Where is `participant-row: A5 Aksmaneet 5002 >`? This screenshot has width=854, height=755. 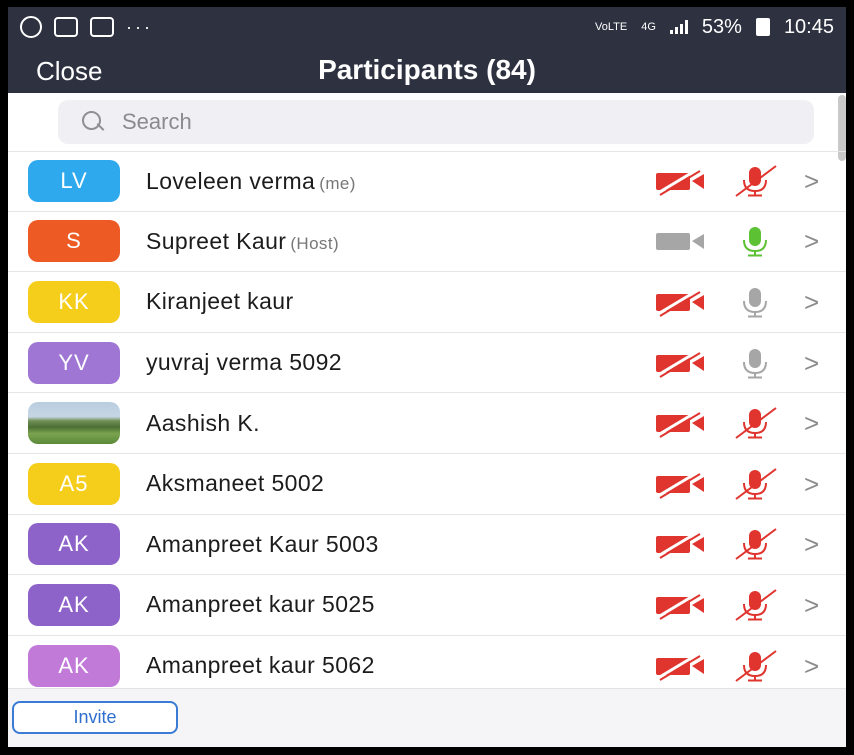
participant-row: A5 Aksmaneet 5002 > is located at coordinates (427, 484).